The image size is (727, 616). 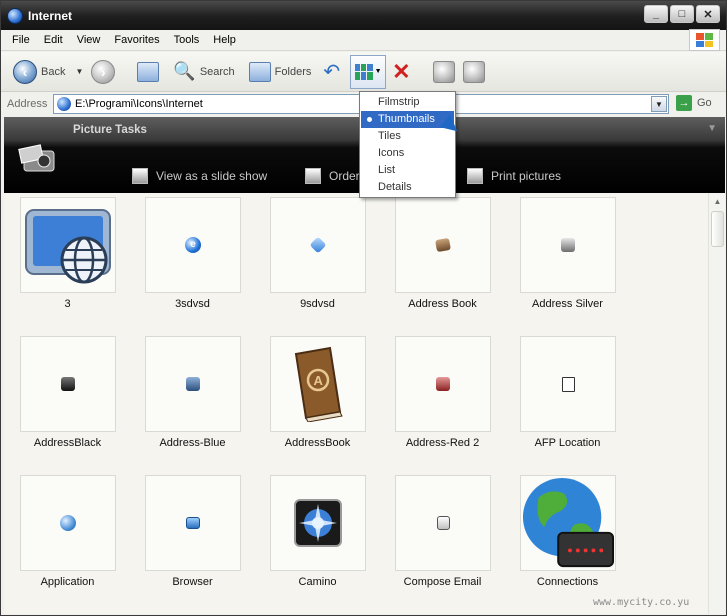 I want to click on browser-icon, so click(x=193, y=523).